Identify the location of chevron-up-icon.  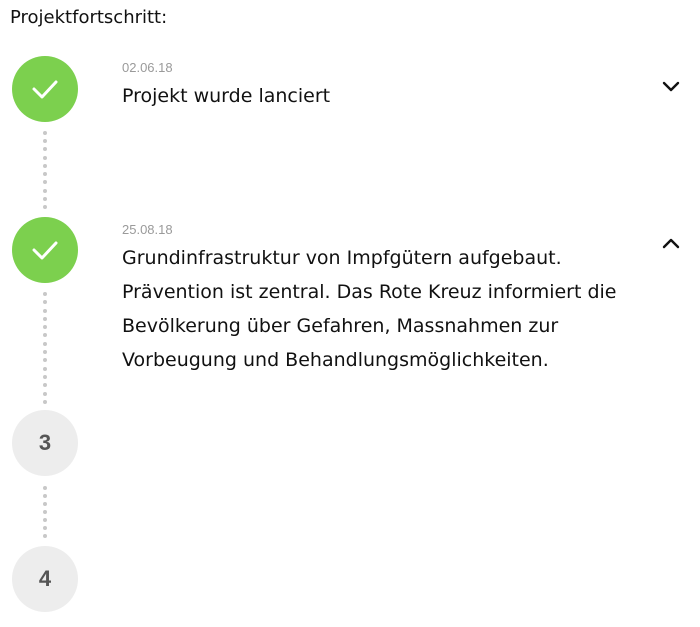
(671, 243).